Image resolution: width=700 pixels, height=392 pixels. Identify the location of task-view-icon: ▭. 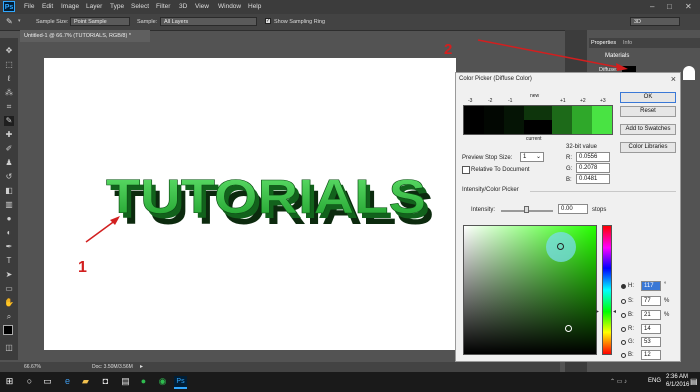
(47, 381).